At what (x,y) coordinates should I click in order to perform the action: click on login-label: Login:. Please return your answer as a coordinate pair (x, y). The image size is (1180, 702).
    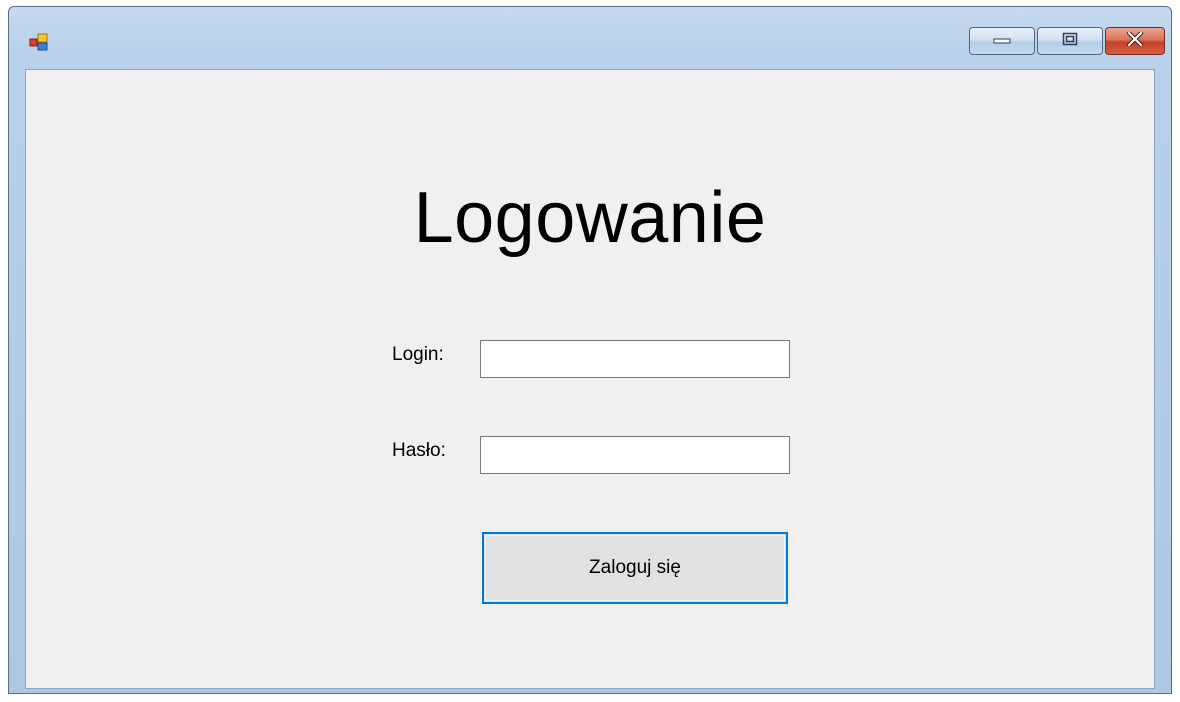
    Looking at the image, I should click on (418, 354).